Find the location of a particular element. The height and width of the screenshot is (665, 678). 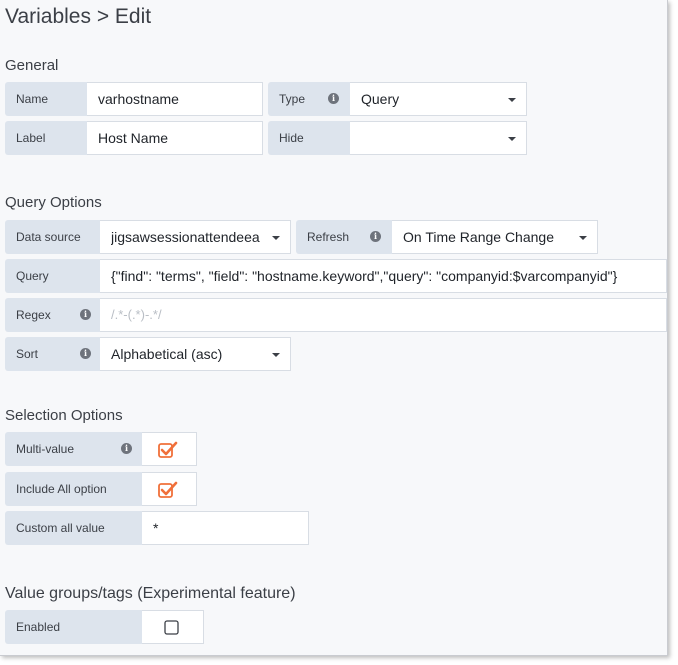

query-label: Query is located at coordinates (52, 276).